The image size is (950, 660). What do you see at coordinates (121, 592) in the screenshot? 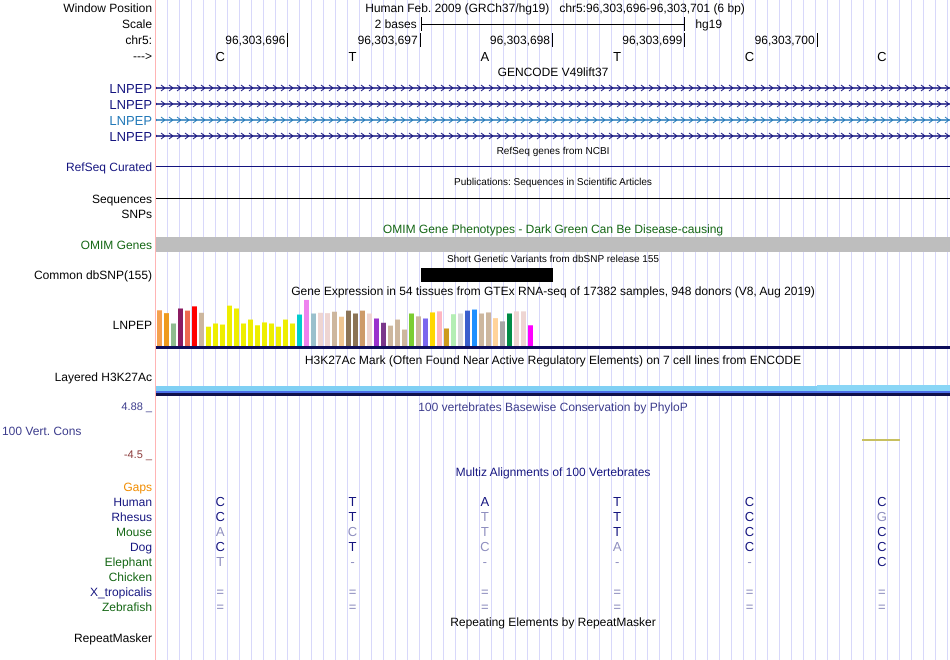
I see `track-label: X_tropicalis` at bounding box center [121, 592].